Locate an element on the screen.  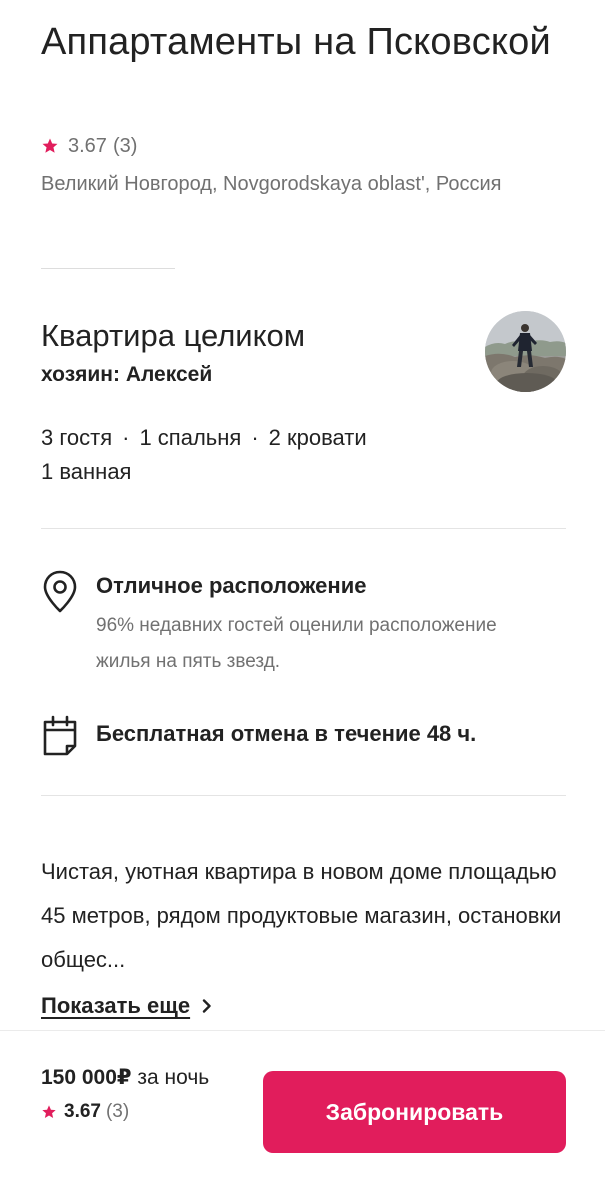
property-facts: 3 гостя · 1 спальня · 2 кровати 1 ванная is located at coordinates (301, 455).